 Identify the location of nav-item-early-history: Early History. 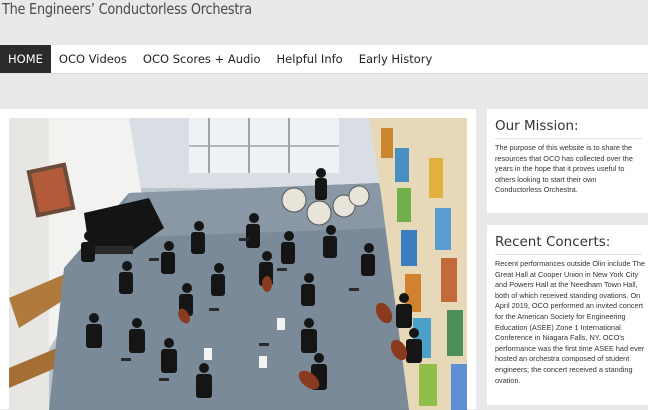
(396, 59).